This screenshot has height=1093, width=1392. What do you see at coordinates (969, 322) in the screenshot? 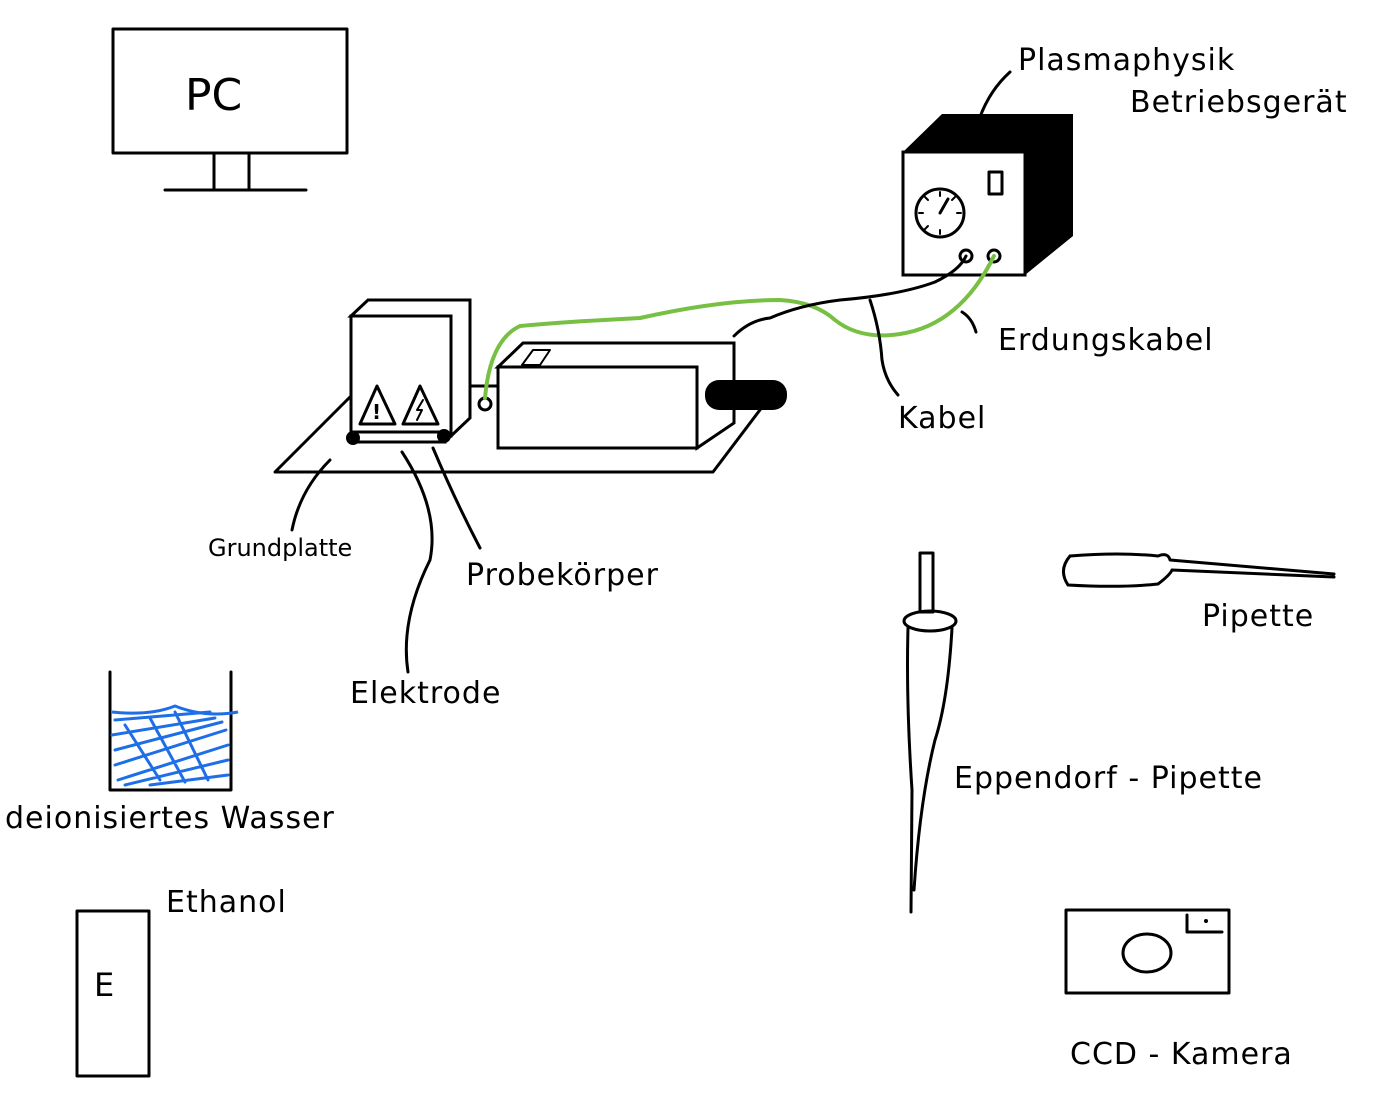
I see `ground-cable-pointer` at bounding box center [969, 322].